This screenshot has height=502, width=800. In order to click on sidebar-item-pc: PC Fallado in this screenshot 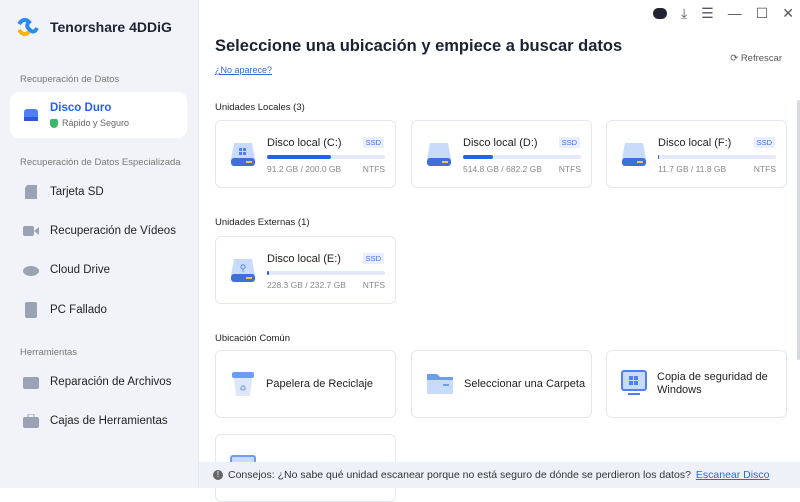, I will do `click(98, 310)`.